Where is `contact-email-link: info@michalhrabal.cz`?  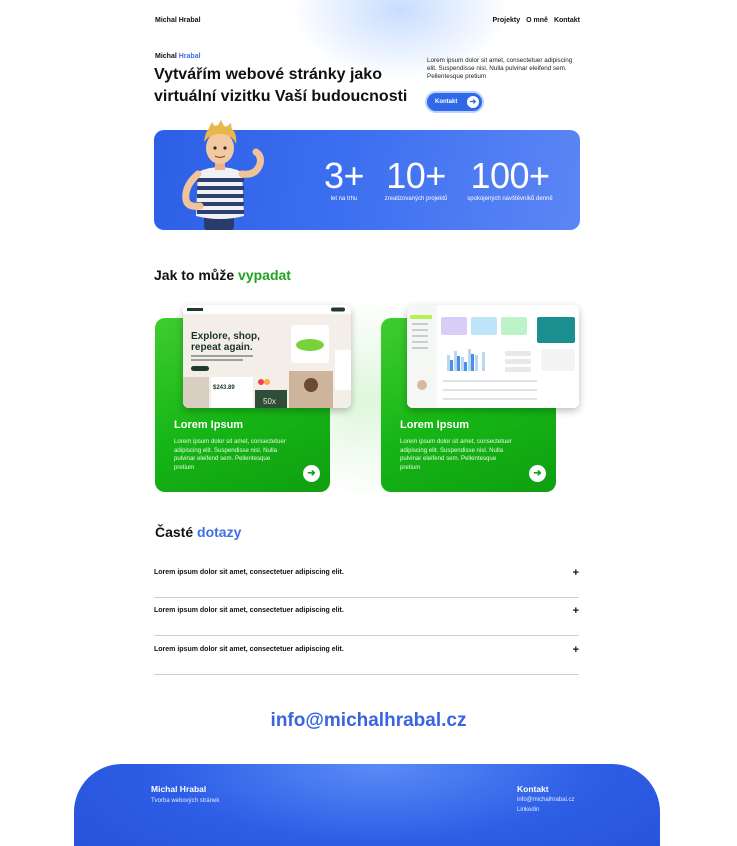
contact-email-link: info@michalhrabal.cz is located at coordinates (368, 721).